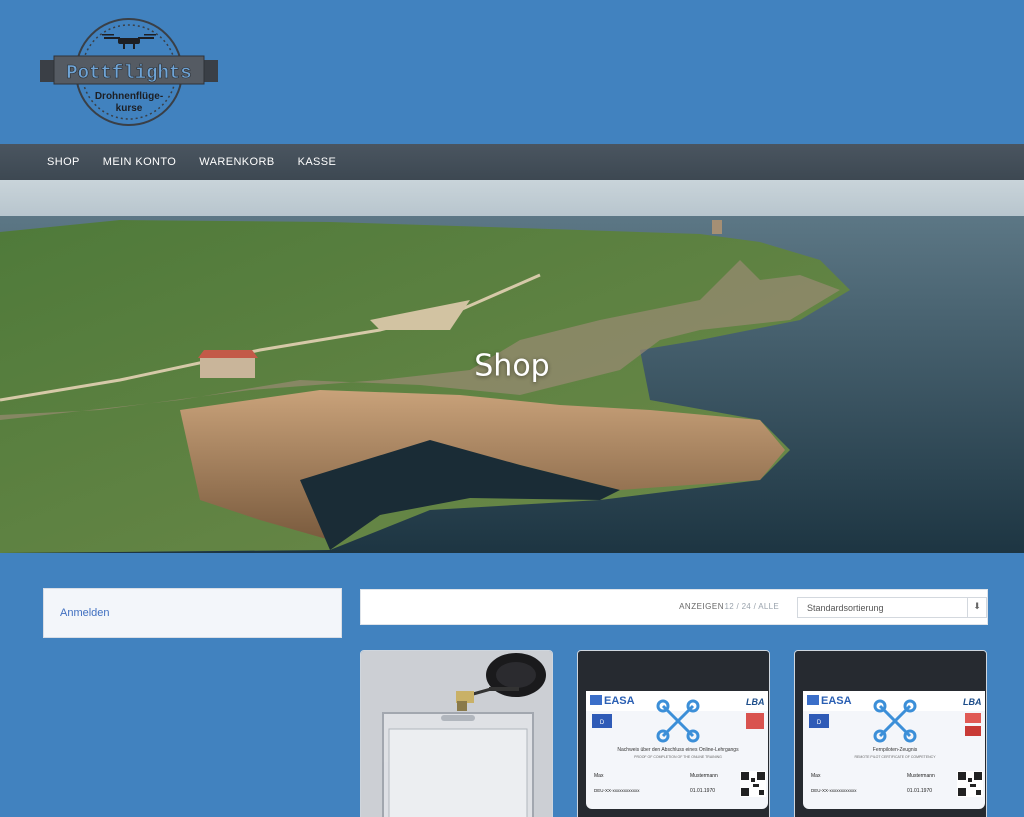 This screenshot has height=817, width=1024. What do you see at coordinates (236, 162) in the screenshot?
I see `nav-item-warenkorb: WARENKORB` at bounding box center [236, 162].